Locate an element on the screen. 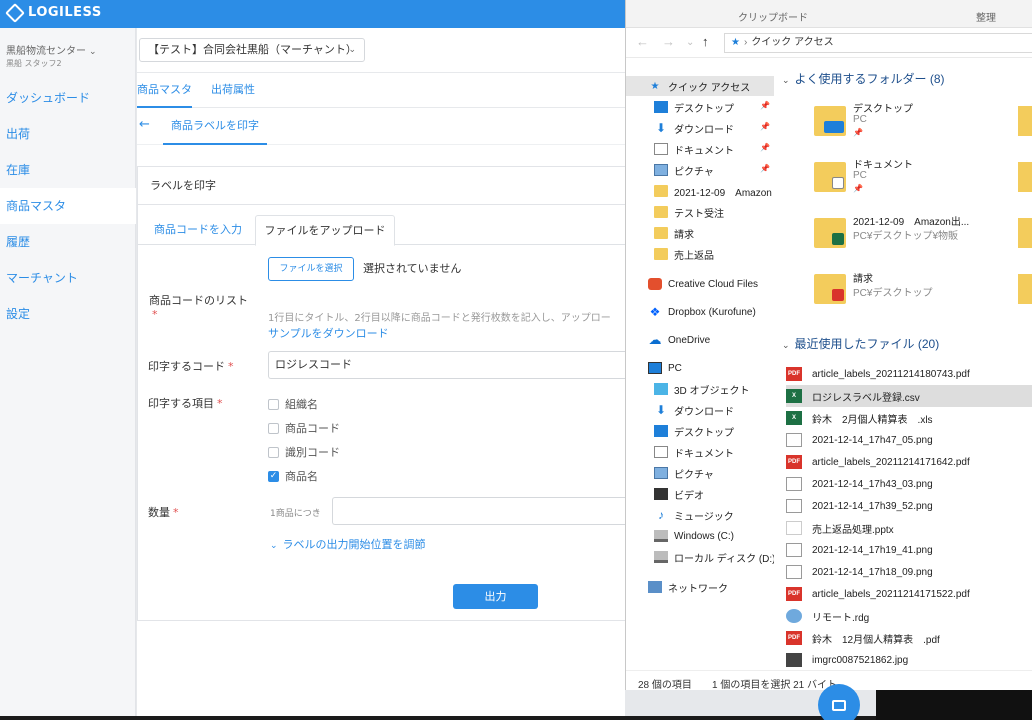  folder-location: PC is located at coordinates (860, 175).